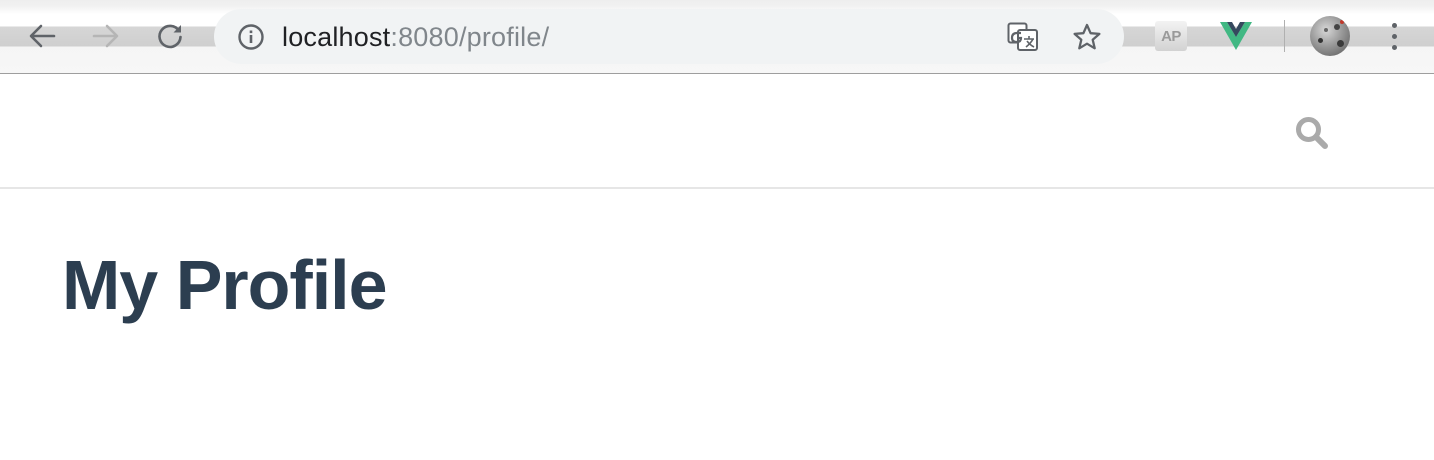 The height and width of the screenshot is (460, 1434). I want to click on search-button, so click(1312, 133).